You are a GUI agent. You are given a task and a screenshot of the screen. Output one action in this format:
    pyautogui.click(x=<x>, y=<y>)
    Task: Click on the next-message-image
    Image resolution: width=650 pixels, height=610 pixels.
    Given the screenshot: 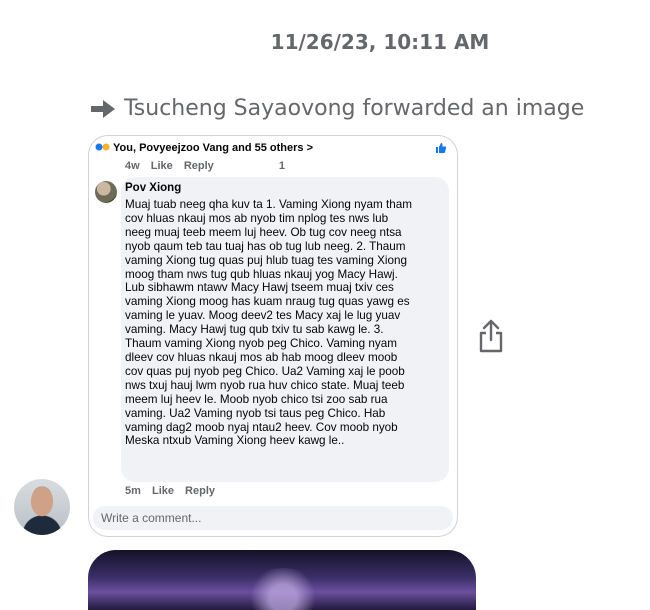 What is the action you would take?
    pyautogui.click(x=282, y=580)
    